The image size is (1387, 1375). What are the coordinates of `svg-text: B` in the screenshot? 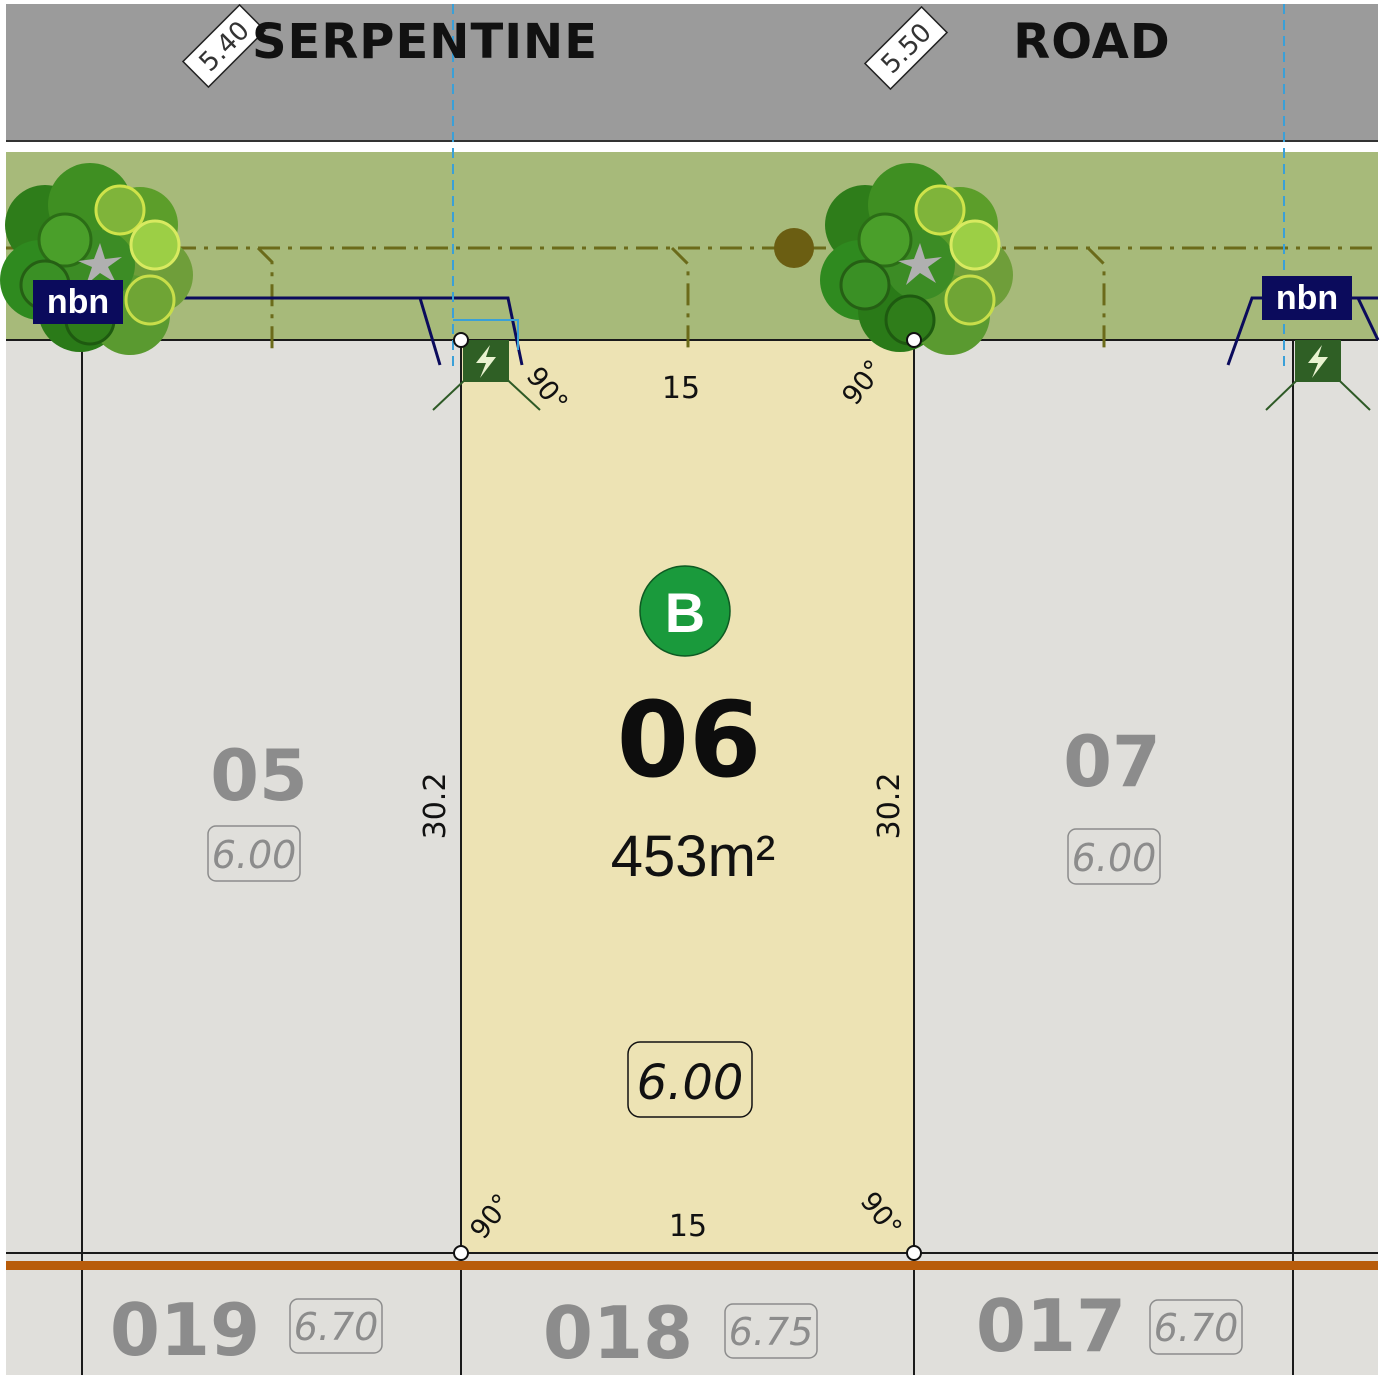 It's located at (685, 612).